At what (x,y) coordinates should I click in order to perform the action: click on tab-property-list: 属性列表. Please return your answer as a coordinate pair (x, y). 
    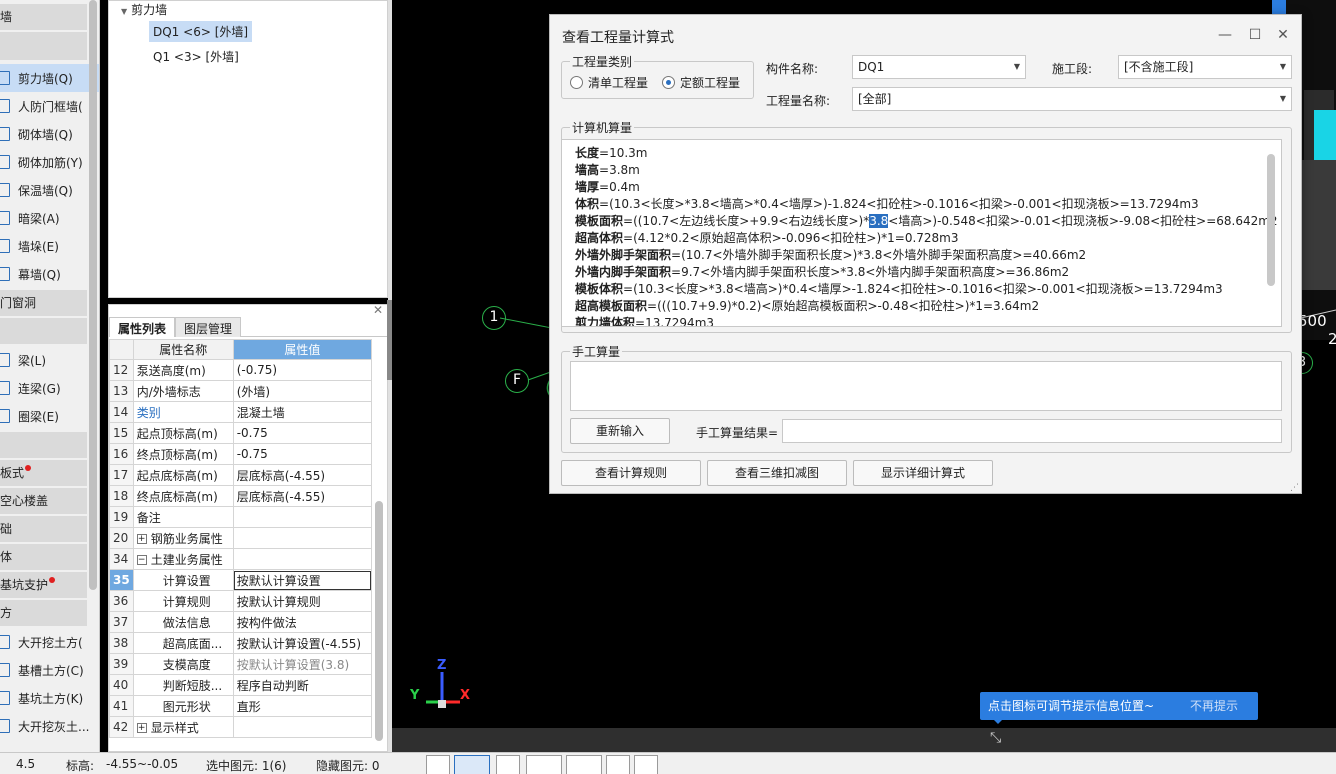
    Looking at the image, I should click on (142, 327).